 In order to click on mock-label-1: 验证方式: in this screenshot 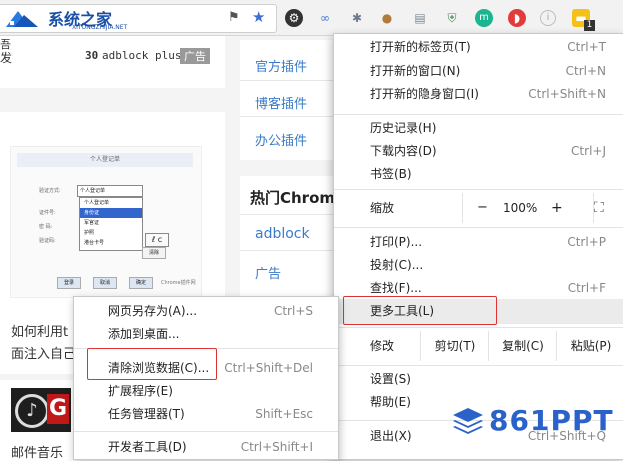, I will do `click(50, 191)`.